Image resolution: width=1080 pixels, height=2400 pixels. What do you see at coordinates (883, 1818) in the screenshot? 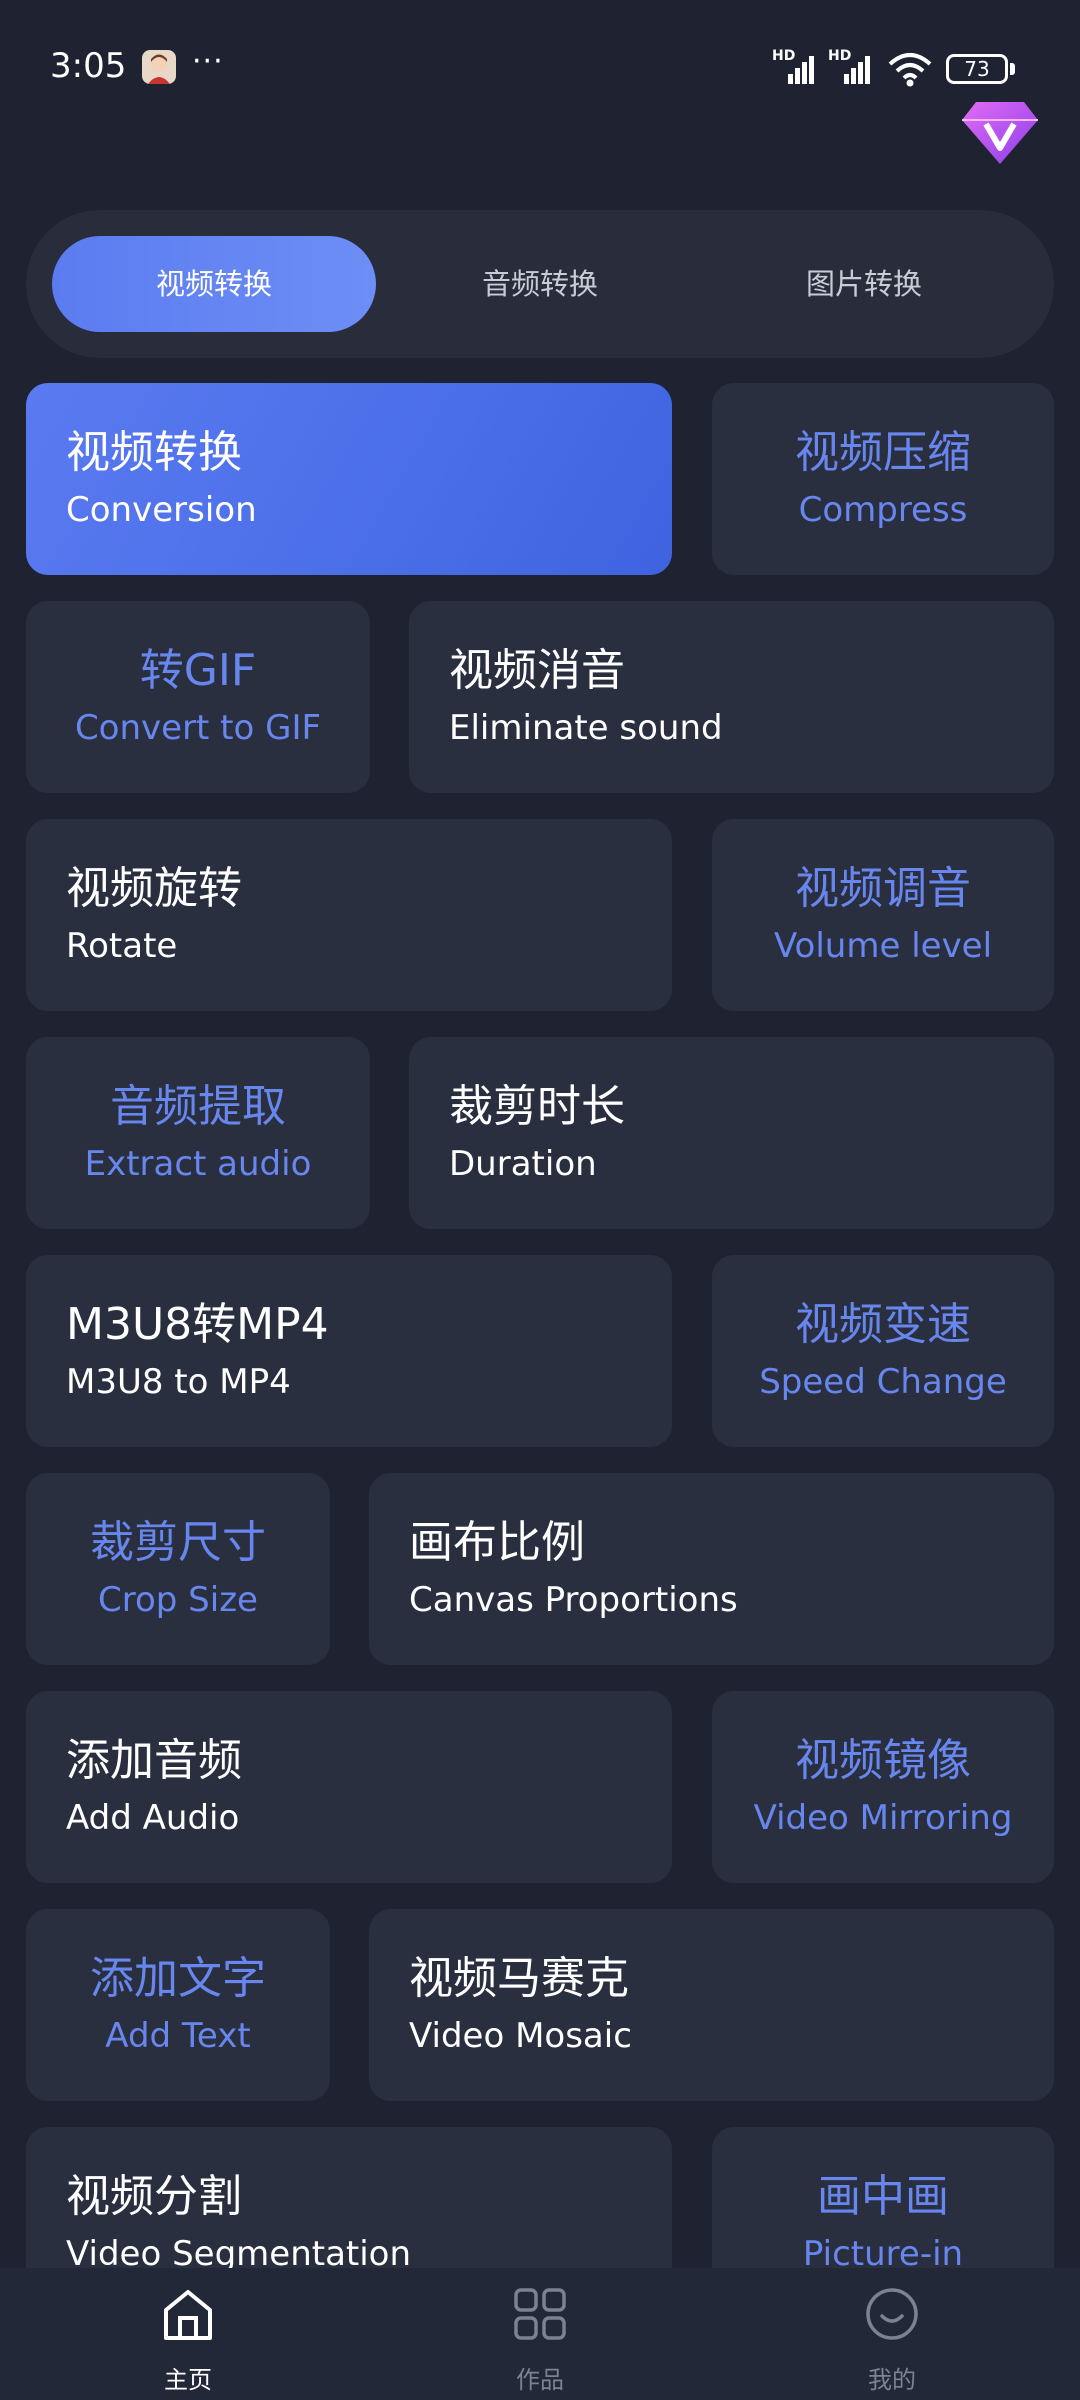
I see `tool-subtitle: Video Mirroring` at bounding box center [883, 1818].